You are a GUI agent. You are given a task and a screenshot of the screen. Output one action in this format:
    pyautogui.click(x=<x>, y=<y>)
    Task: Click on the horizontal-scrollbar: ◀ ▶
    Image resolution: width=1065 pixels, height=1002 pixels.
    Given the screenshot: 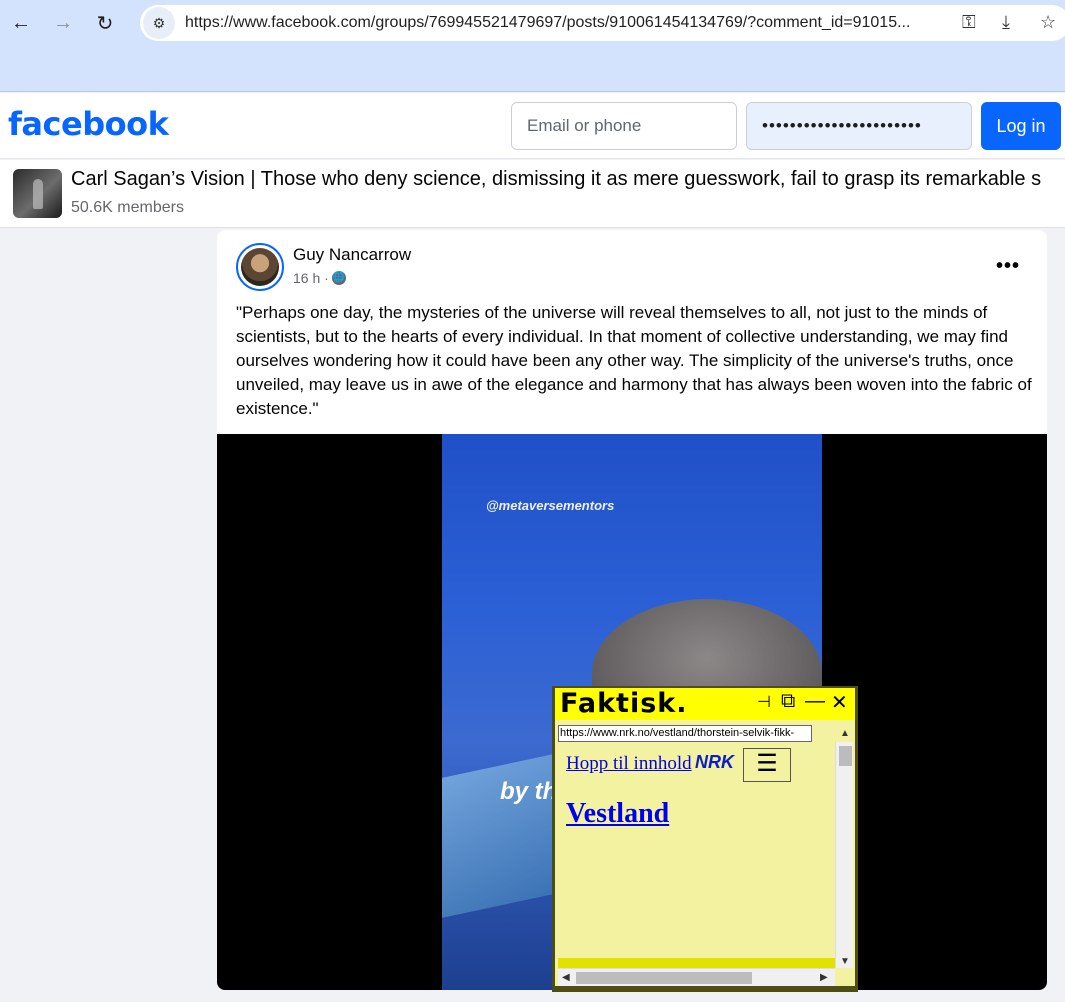 What is the action you would take?
    pyautogui.click(x=696, y=977)
    